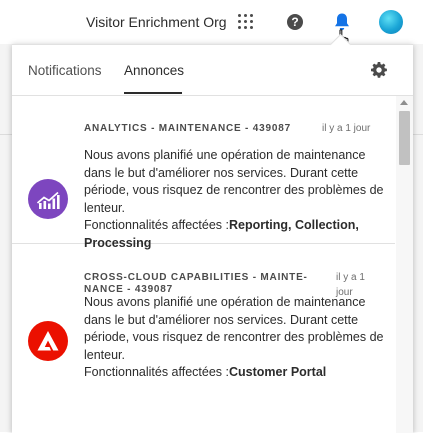 The width and height of the screenshot is (423, 433). I want to click on tab-notifications: Notifications, so click(65, 70).